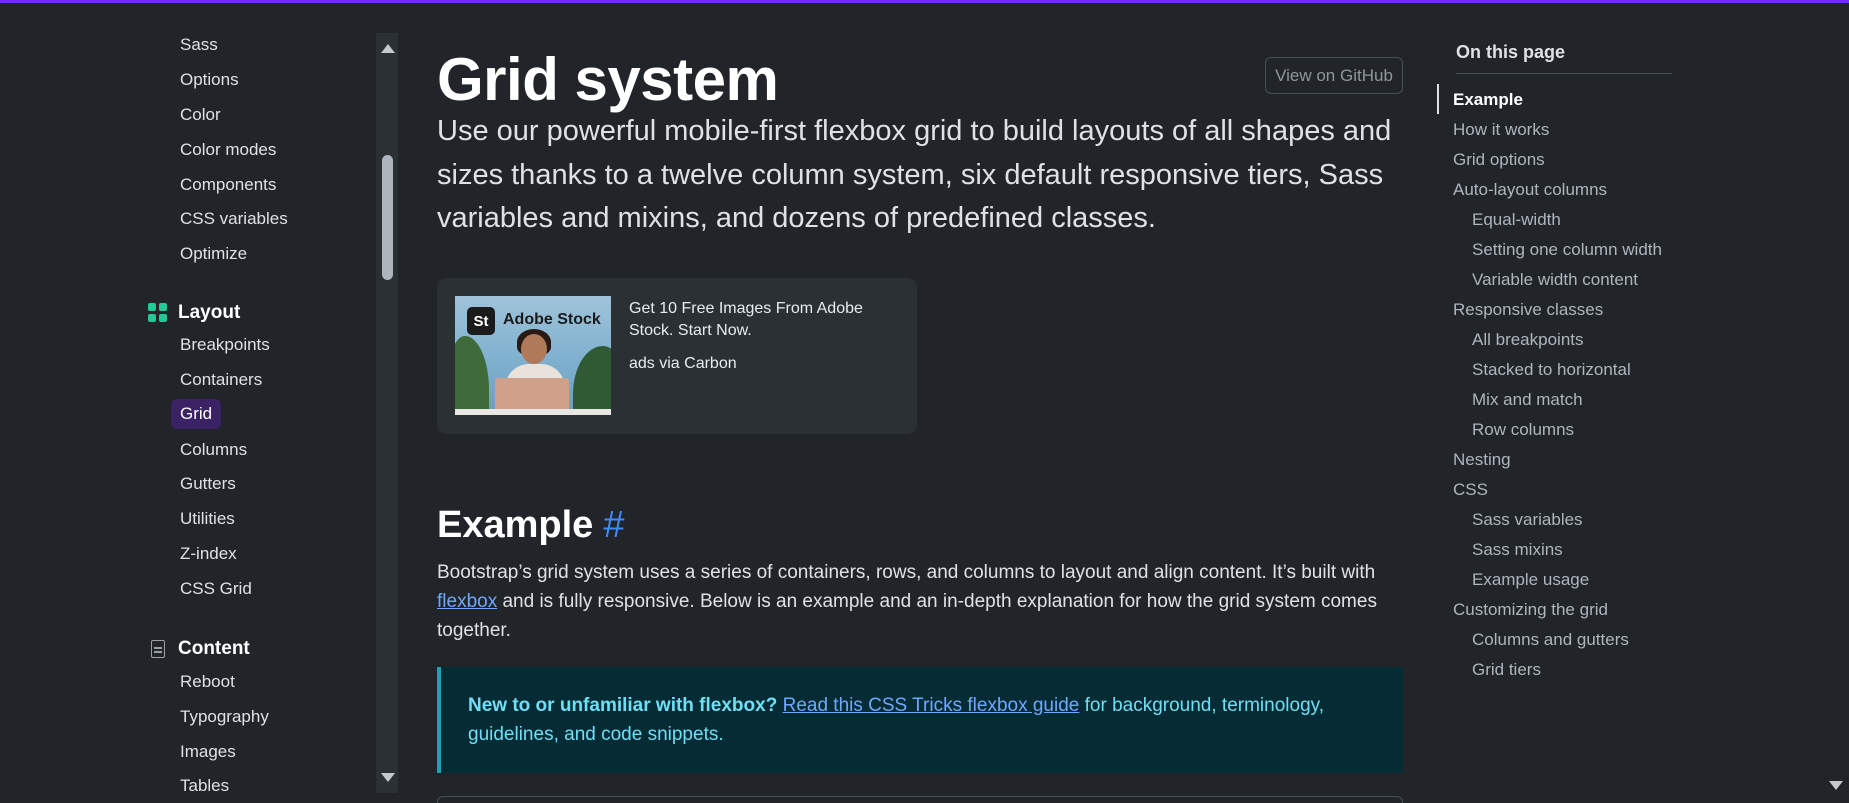  Describe the element at coordinates (1530, 580) in the screenshot. I see `toc-item-example-usage: Example usage` at that location.